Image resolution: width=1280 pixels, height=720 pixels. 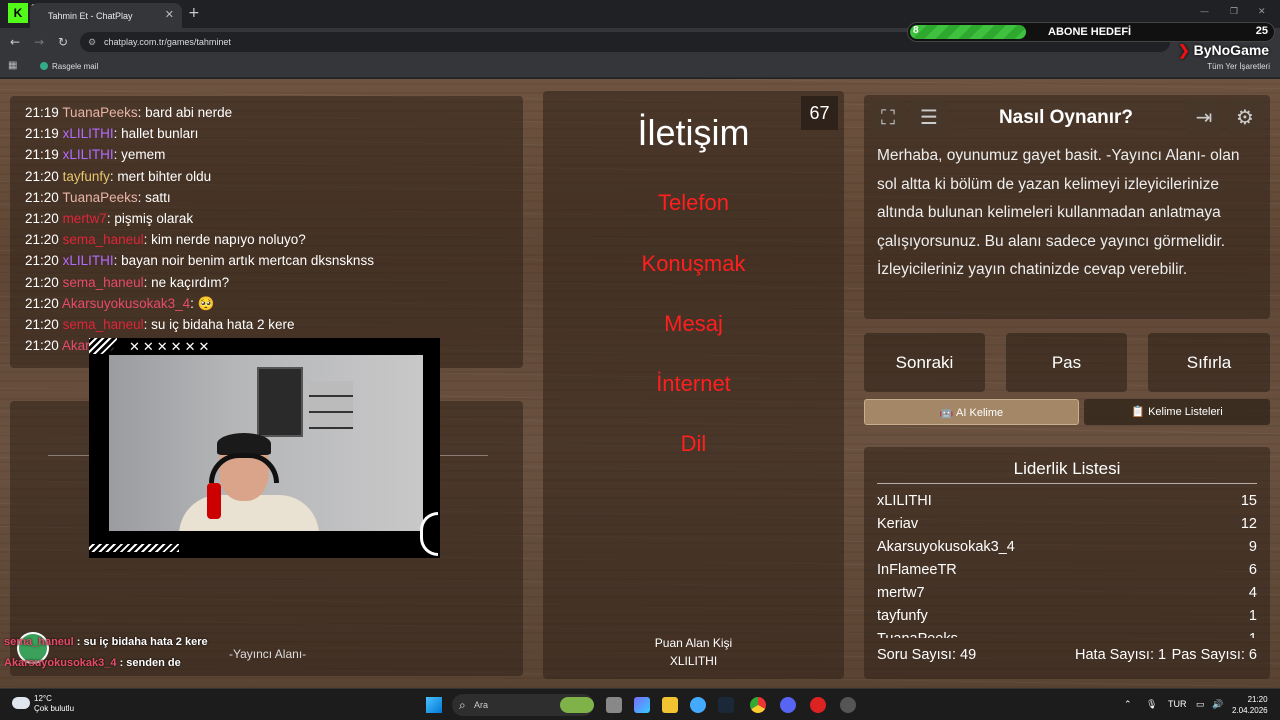 What do you see at coordinates (126, 303) in the screenshot?
I see `chat-username: Akarsuyokusokak3_4` at bounding box center [126, 303].